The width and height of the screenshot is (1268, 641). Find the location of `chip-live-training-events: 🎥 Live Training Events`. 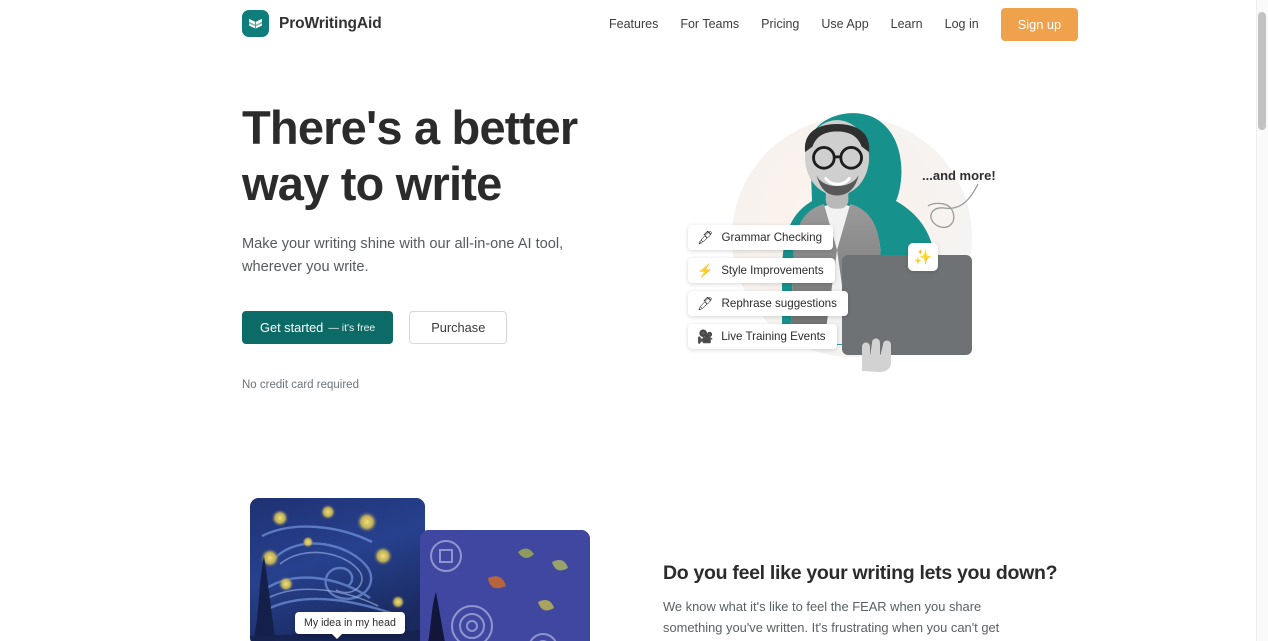

chip-live-training-events: 🎥 Live Training Events is located at coordinates (762, 336).